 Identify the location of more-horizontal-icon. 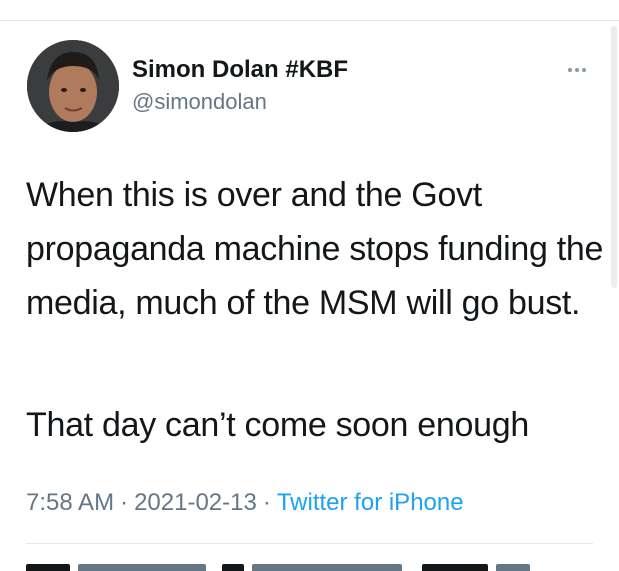
(570, 70).